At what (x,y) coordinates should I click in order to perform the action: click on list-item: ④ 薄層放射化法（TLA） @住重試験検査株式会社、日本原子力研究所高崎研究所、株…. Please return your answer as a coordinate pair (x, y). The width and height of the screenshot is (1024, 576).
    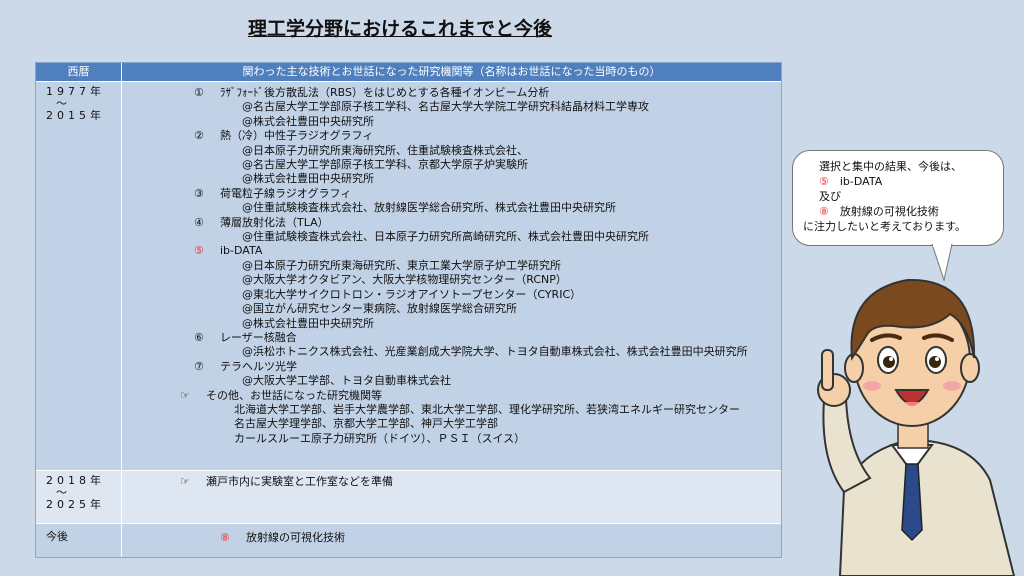
    Looking at the image, I should click on (421, 229).